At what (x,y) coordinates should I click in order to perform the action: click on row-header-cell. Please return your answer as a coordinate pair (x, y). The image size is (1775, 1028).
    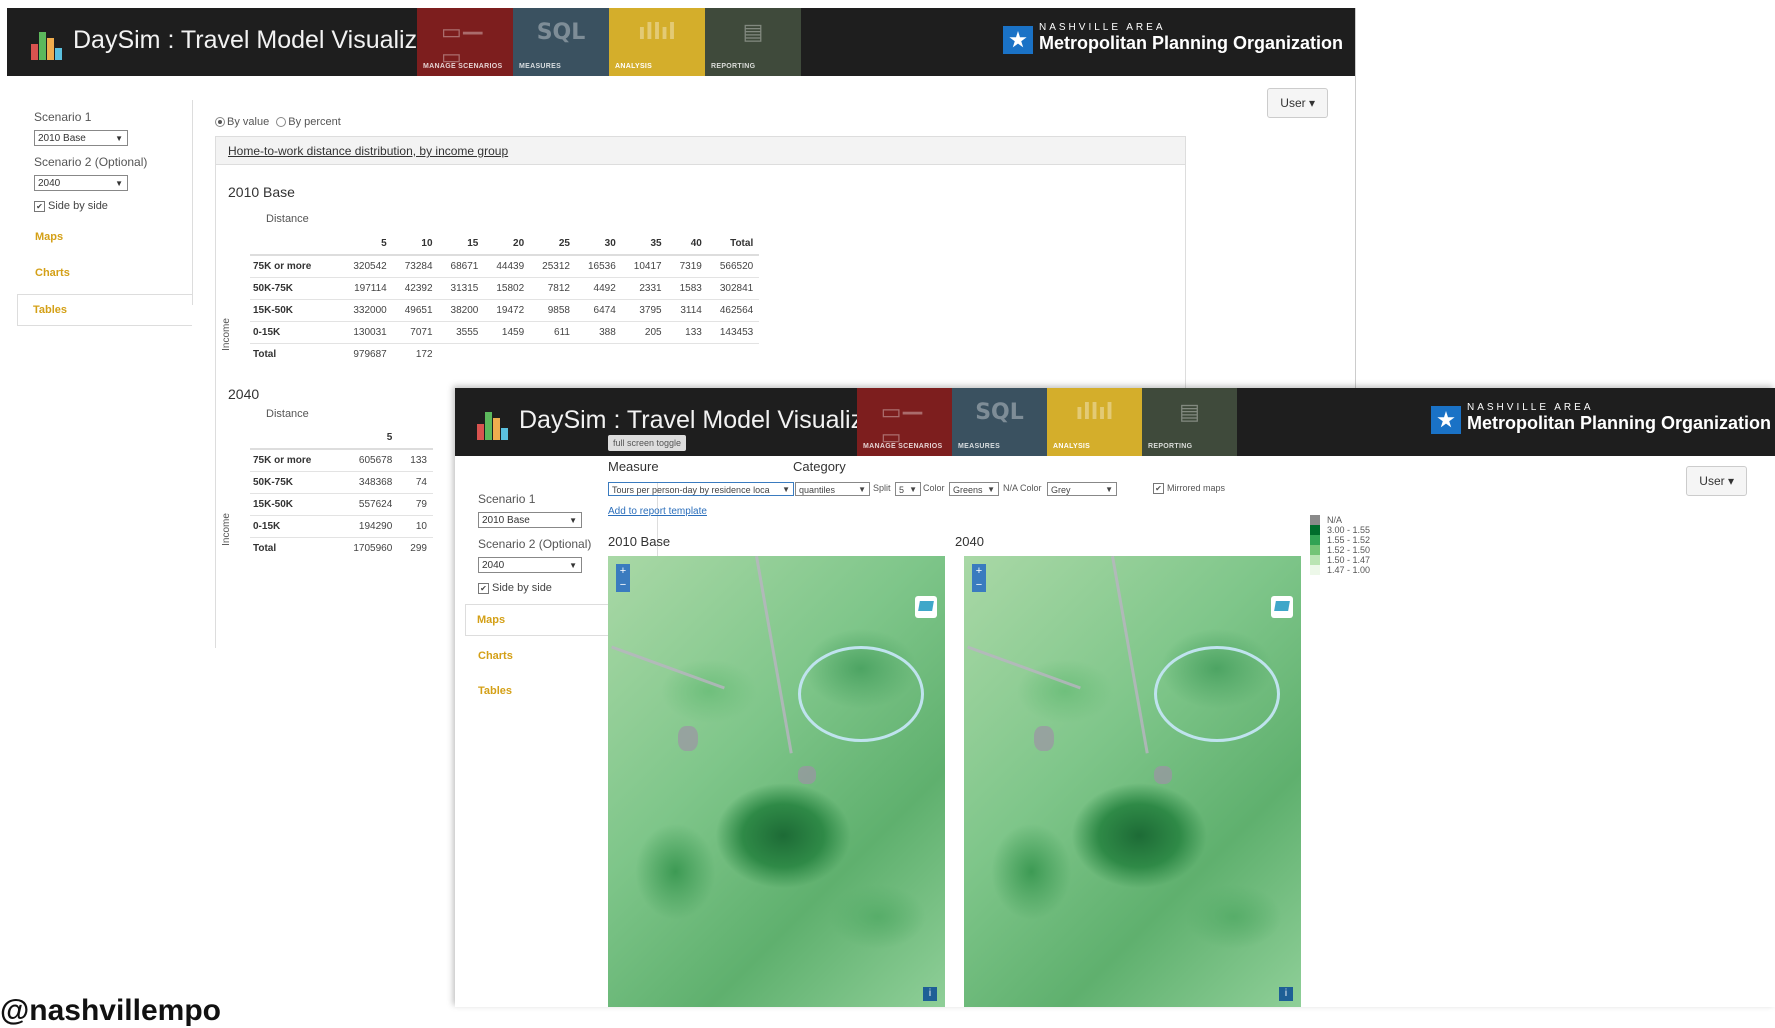
    Looking at the image, I should click on (296, 244).